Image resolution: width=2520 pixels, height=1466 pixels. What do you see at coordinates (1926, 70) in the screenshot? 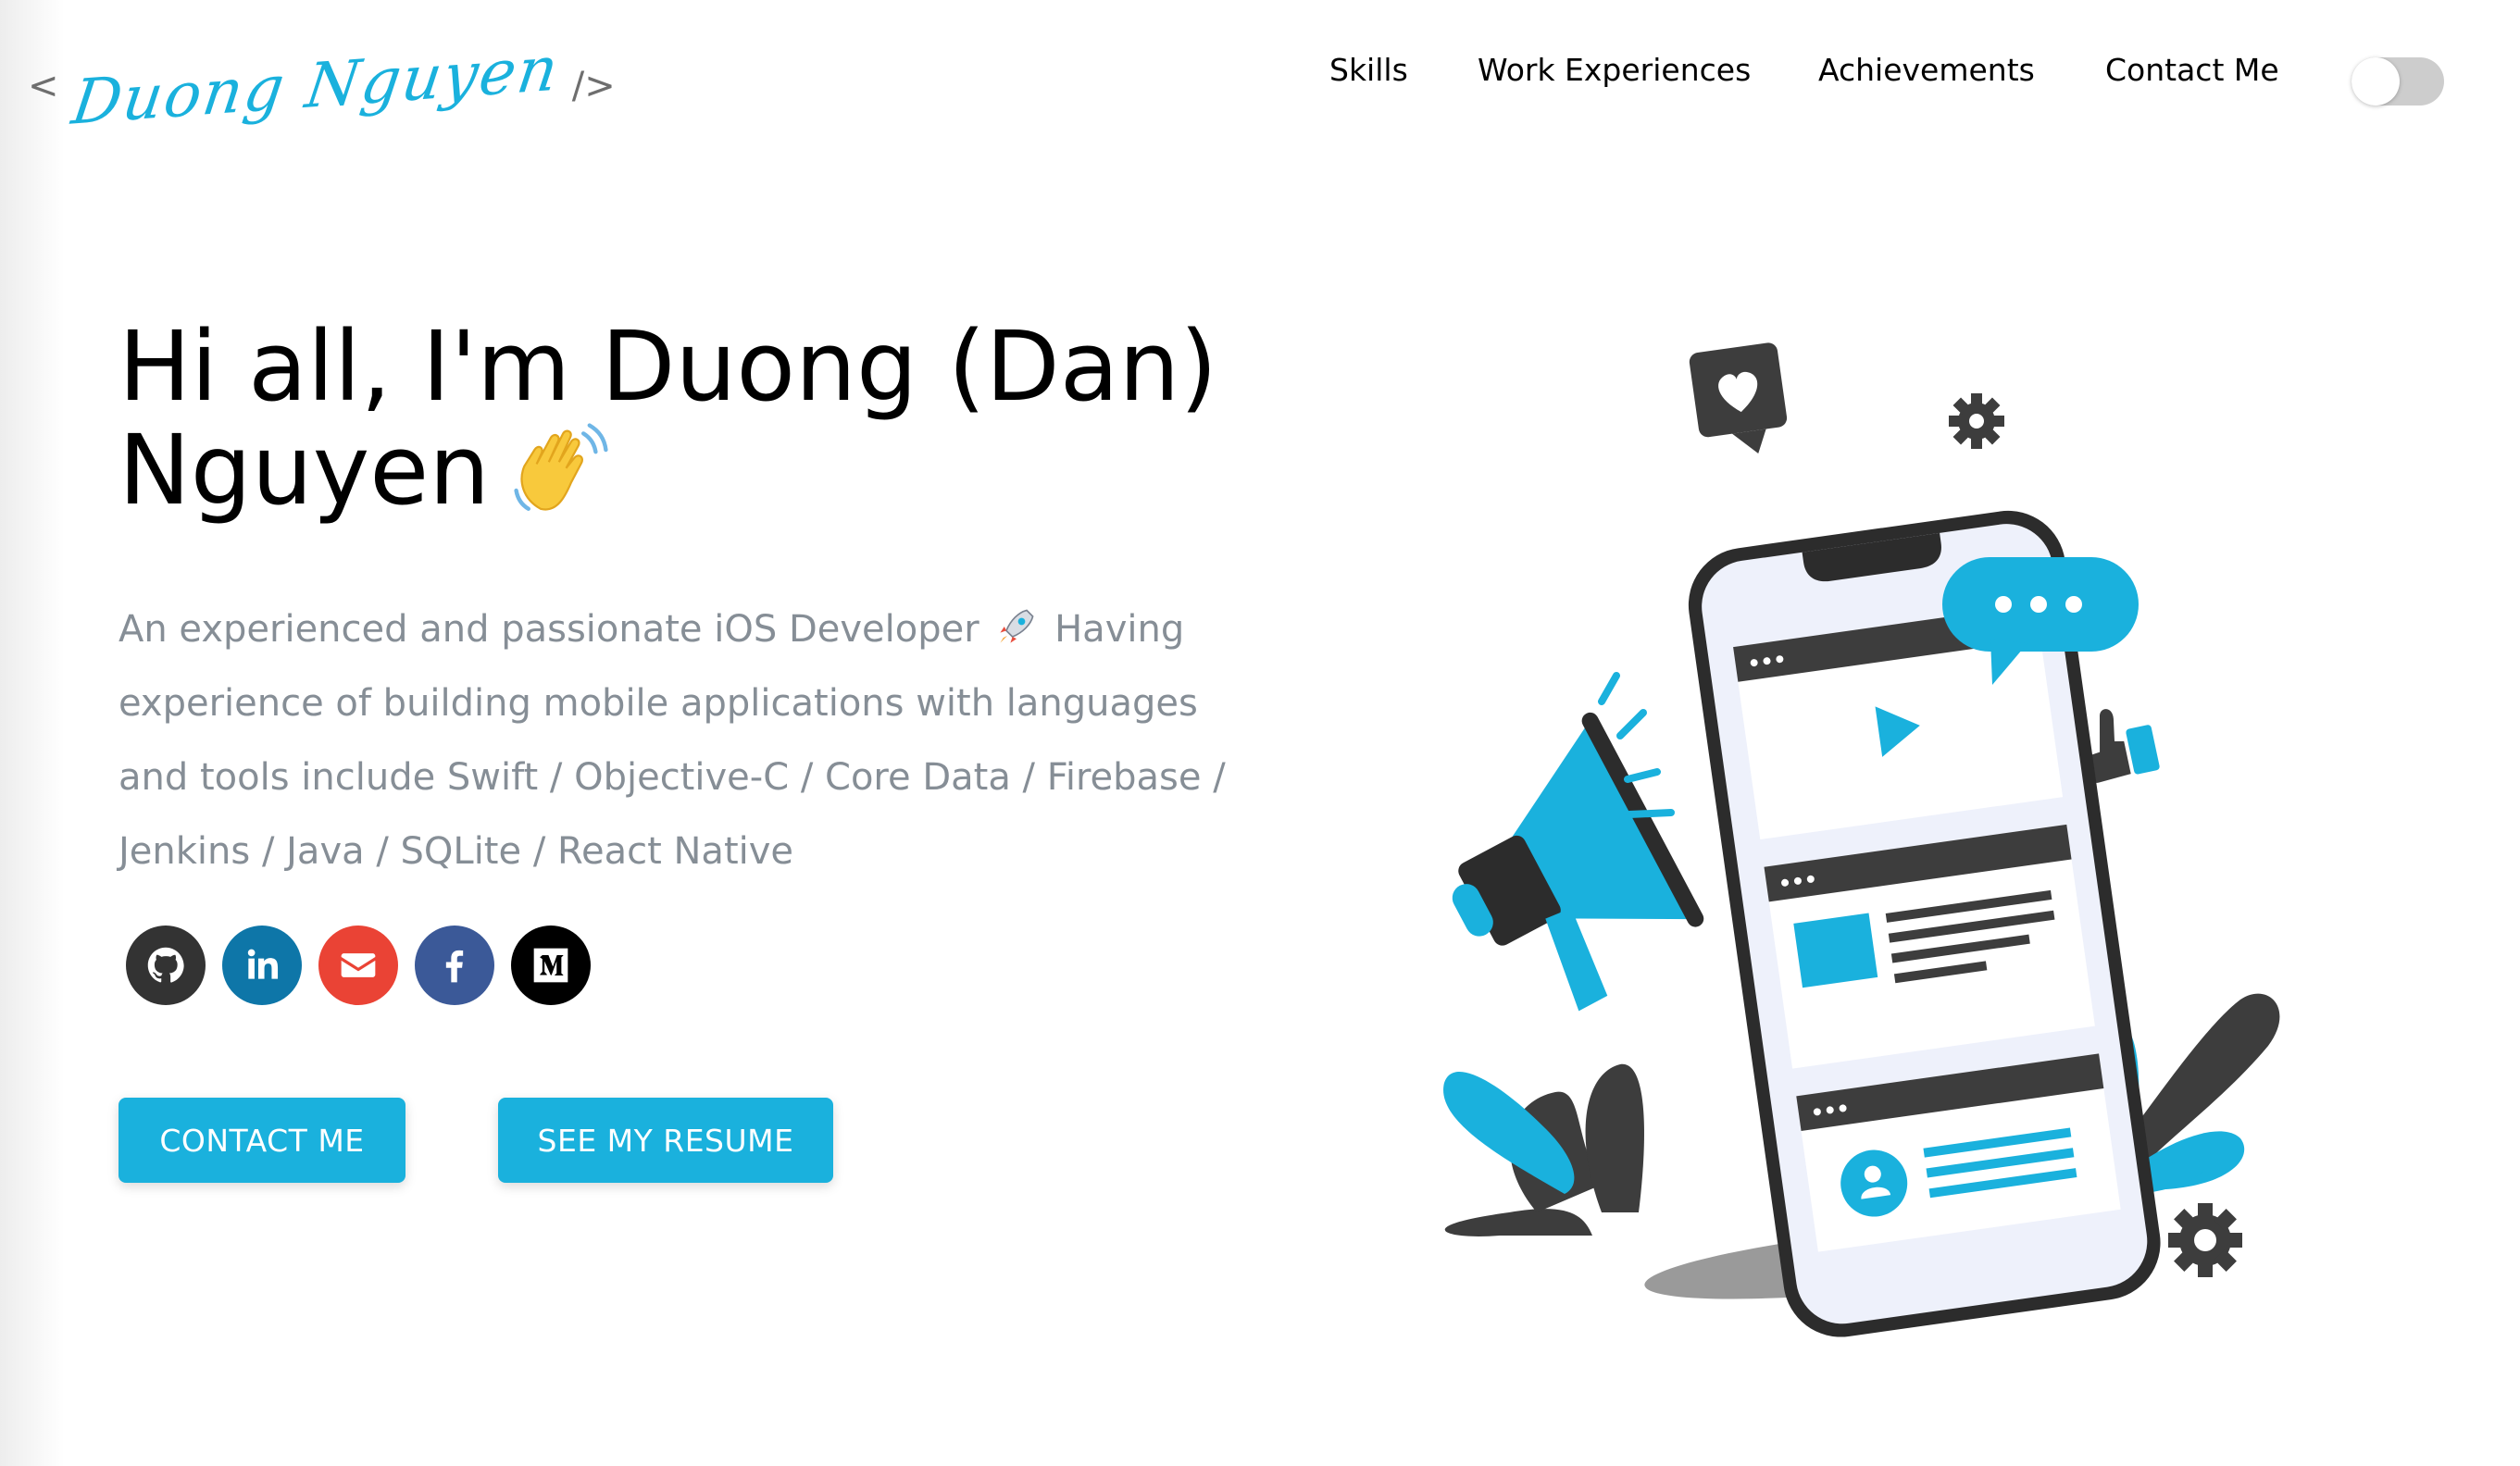
I see `nav-achievements: Achievements` at bounding box center [1926, 70].